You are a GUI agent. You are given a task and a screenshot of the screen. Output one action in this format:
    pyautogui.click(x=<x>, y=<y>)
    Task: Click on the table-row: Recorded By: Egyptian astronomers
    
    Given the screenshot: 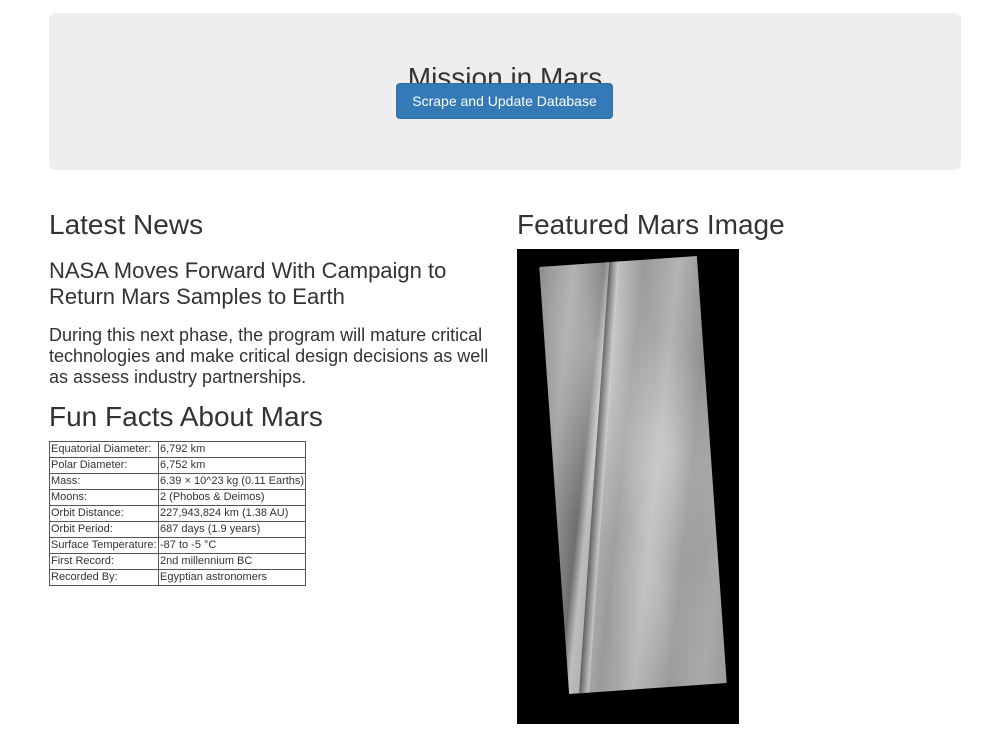 What is the action you would take?
    pyautogui.click(x=178, y=577)
    